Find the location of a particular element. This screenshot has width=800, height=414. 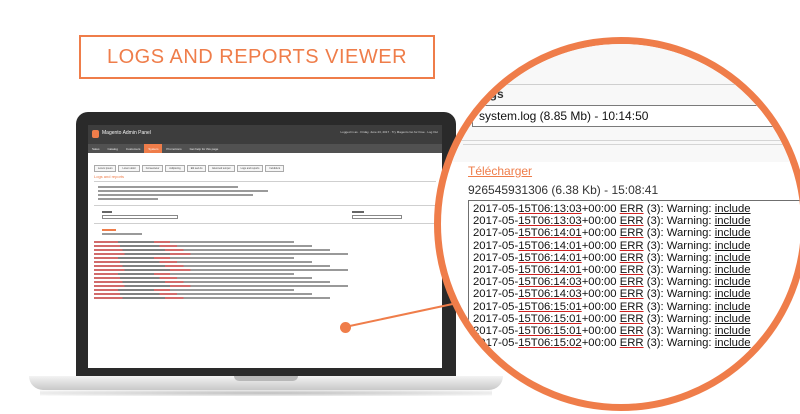

log-file-select: system.log (8.85 Mb) - 10:14:50 is located at coordinates (636, 116).